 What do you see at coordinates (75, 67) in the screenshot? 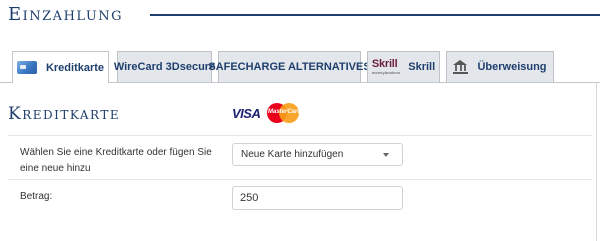
I see `tab-label: Kreditkarte` at bounding box center [75, 67].